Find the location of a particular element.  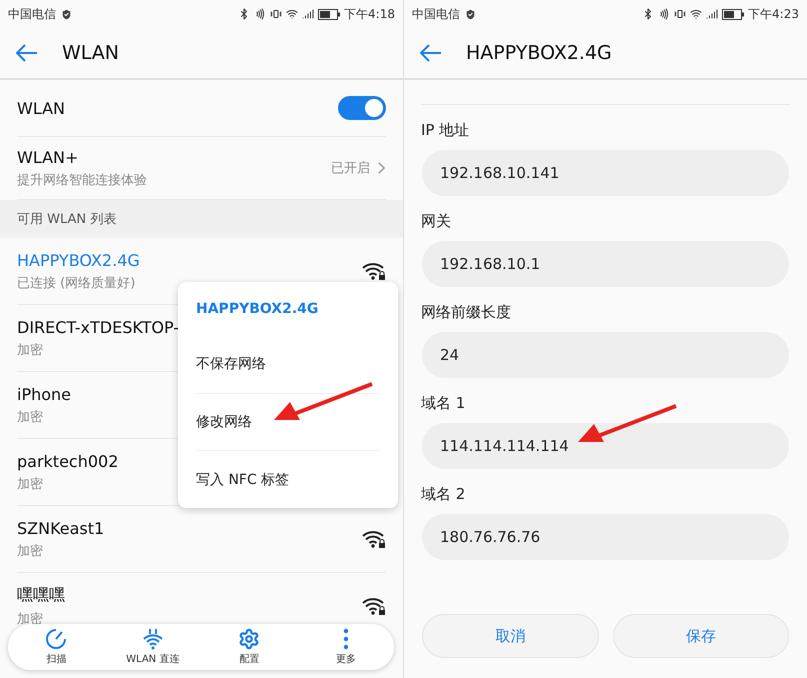

network-name: HAPPYBOX2.4G is located at coordinates (78, 260).